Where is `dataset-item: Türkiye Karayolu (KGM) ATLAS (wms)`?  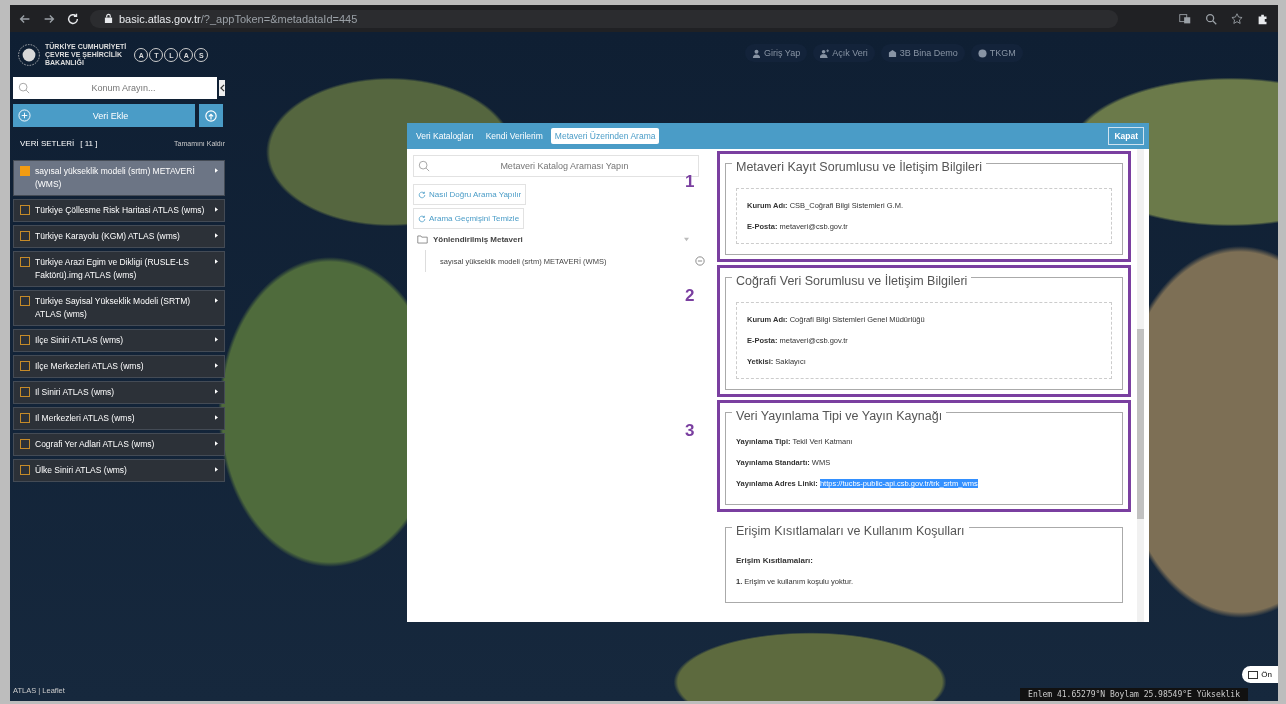
dataset-item: Türkiye Karayolu (KGM) ATLAS (wms) is located at coordinates (119, 236).